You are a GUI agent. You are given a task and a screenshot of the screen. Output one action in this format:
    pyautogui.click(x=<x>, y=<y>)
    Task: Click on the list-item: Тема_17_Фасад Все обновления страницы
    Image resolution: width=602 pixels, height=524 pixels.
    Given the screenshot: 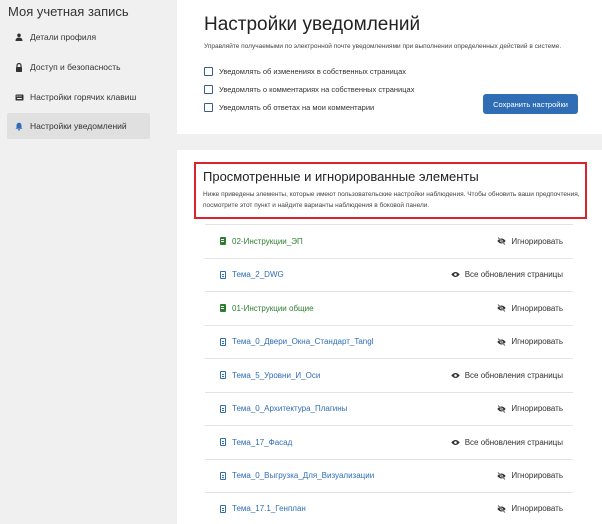 What is the action you would take?
    pyautogui.click(x=389, y=442)
    